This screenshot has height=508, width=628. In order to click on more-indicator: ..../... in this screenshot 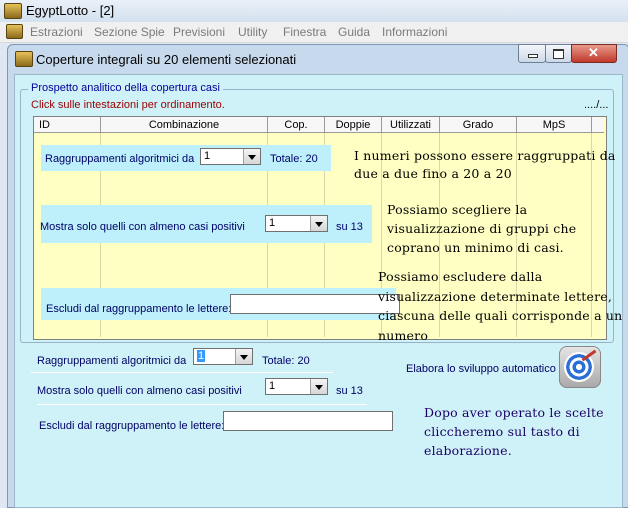, I will do `click(596, 105)`.